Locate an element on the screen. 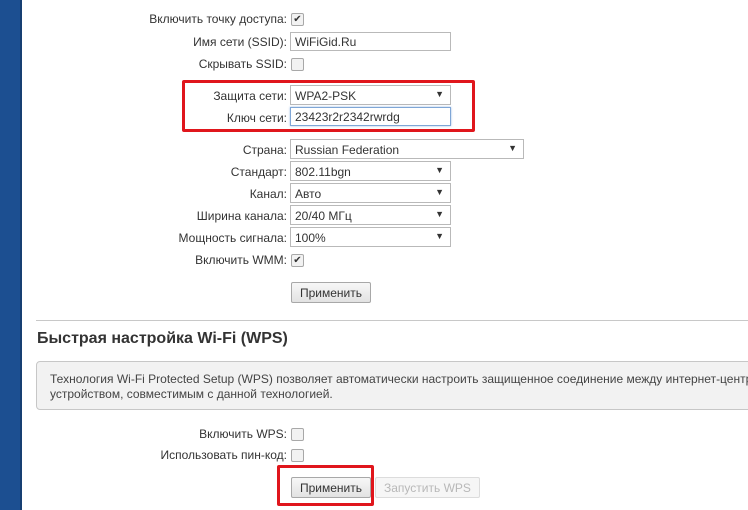 The height and width of the screenshot is (510, 748). use-pin-label: Использовать пин-код: is located at coordinates (223, 455).